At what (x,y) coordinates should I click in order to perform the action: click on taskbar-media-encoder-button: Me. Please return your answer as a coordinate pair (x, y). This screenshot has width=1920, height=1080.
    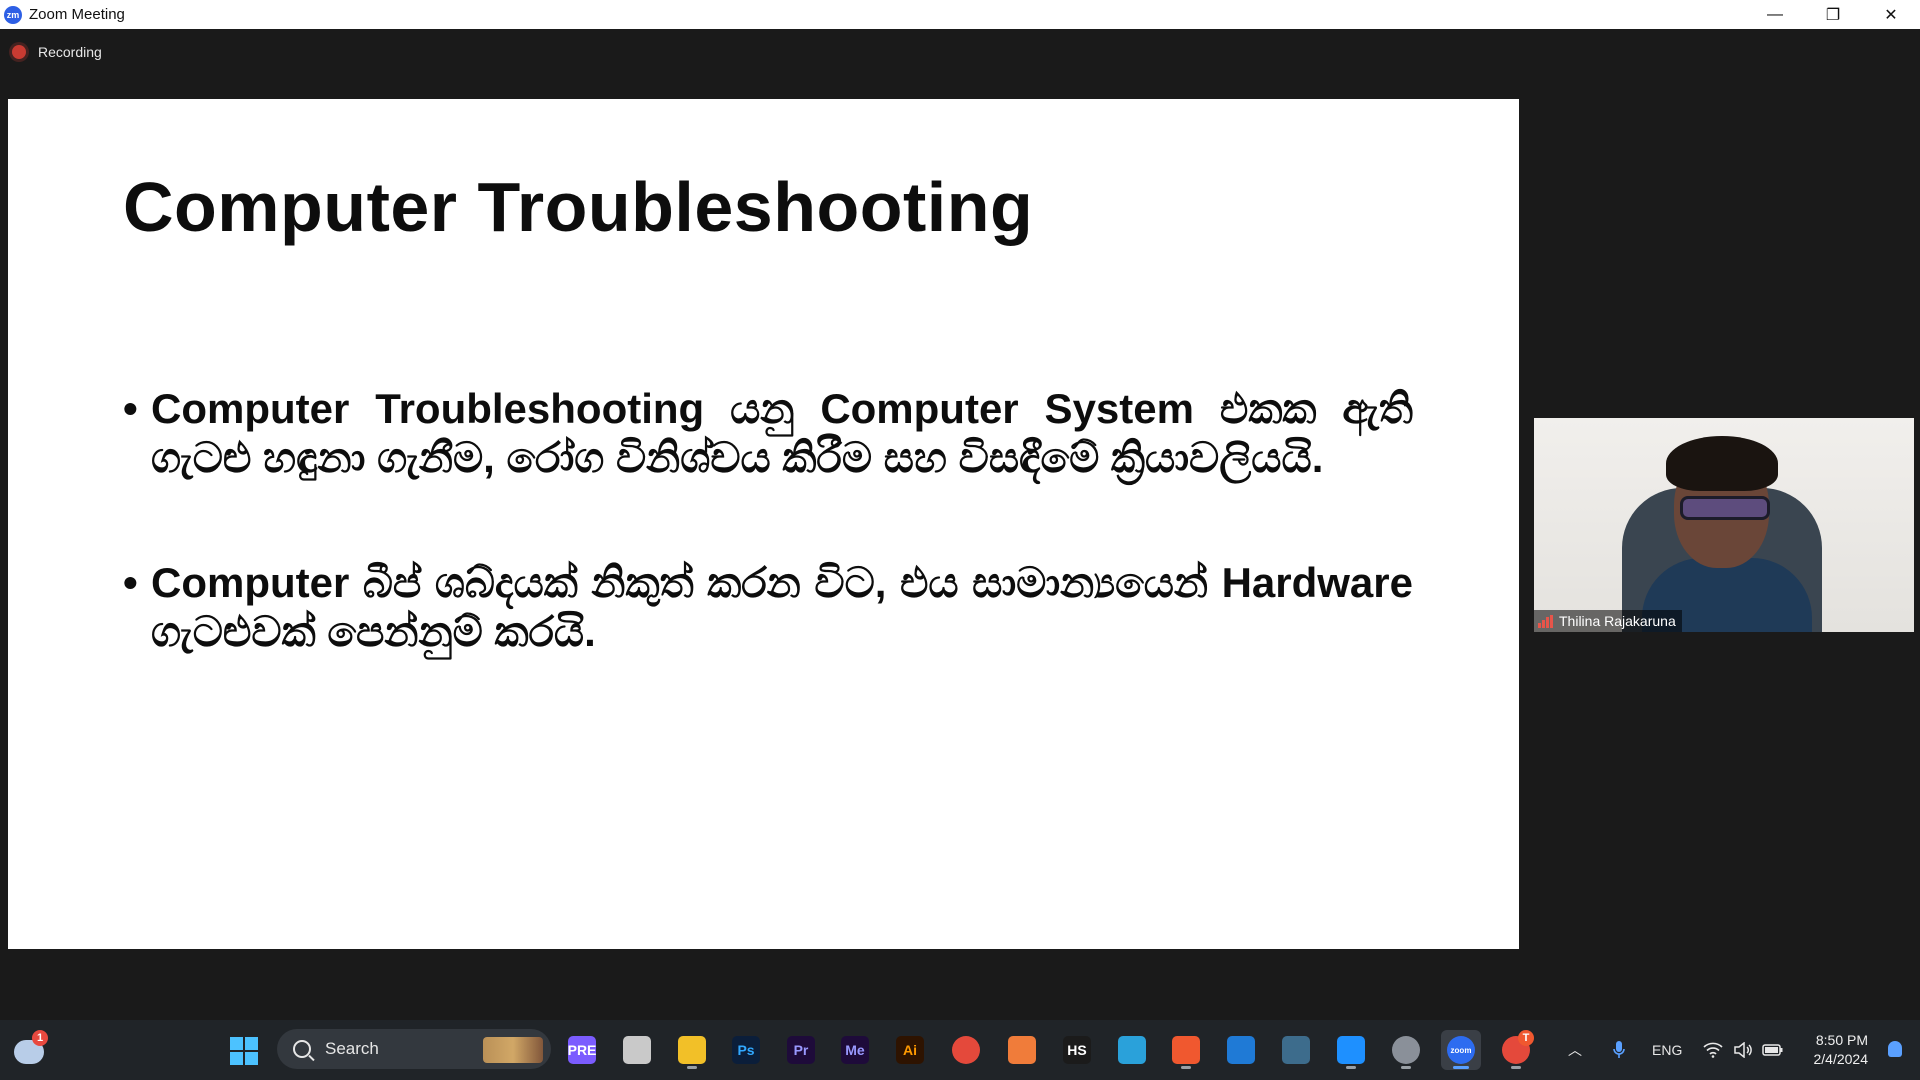
    Looking at the image, I should click on (855, 1050).